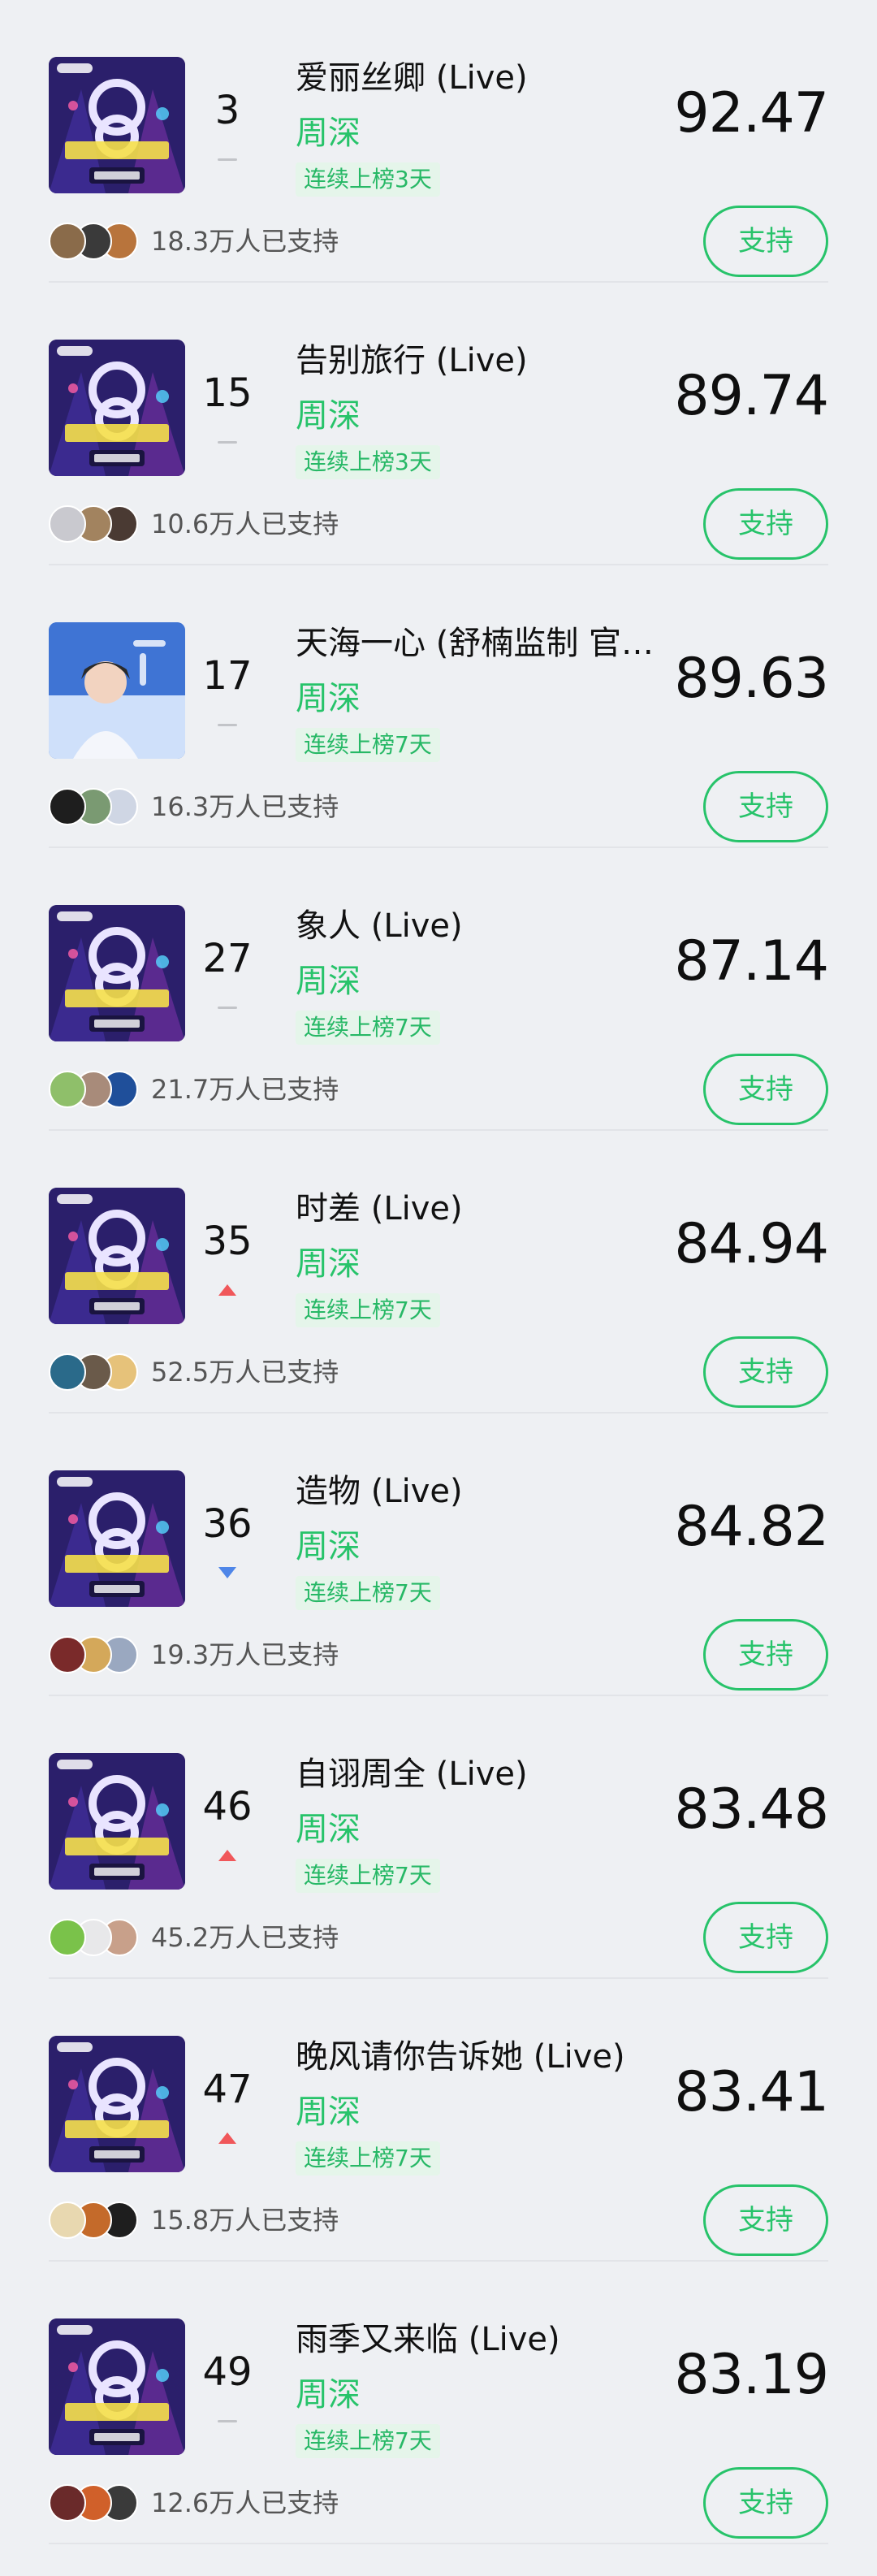 This screenshot has width=877, height=2576. What do you see at coordinates (486, 1491) in the screenshot?
I see `song-title: 造物 (Live)` at bounding box center [486, 1491].